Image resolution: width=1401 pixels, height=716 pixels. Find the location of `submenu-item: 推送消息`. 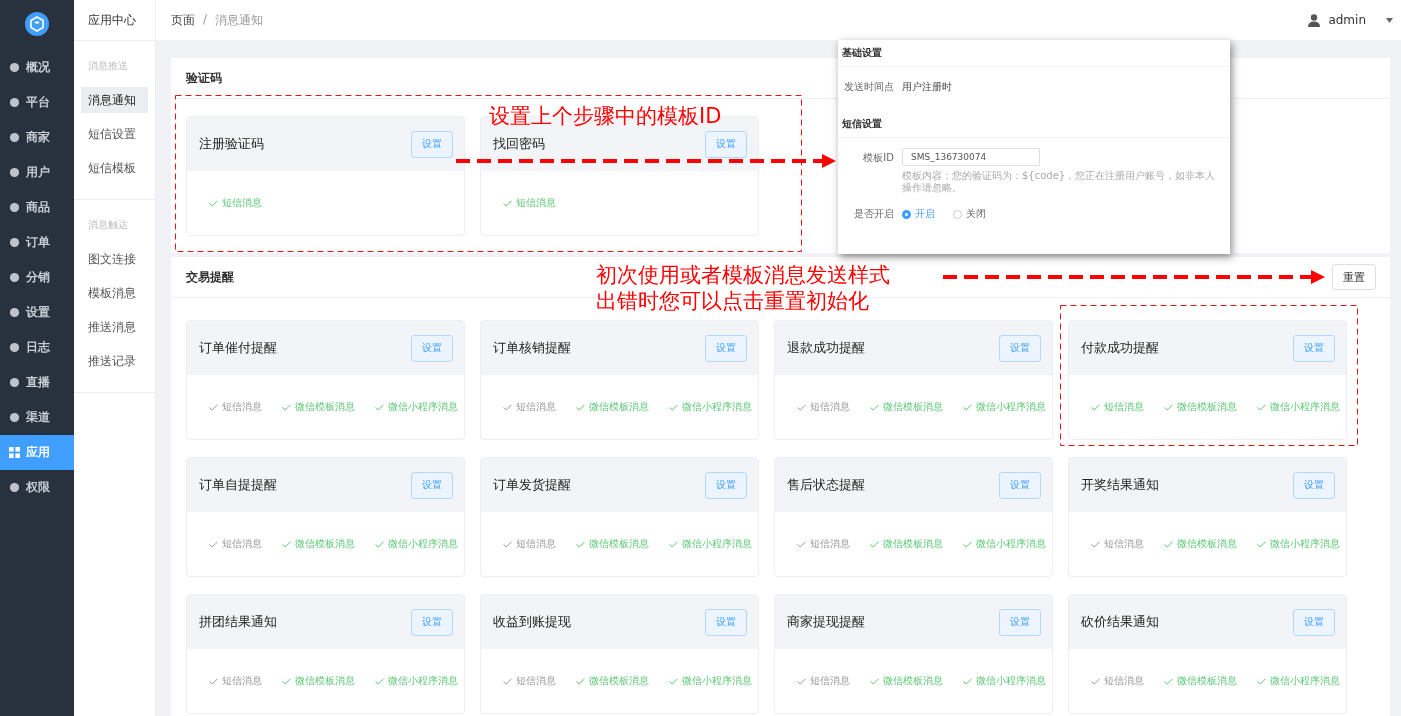

submenu-item: 推送消息 is located at coordinates (114, 327).